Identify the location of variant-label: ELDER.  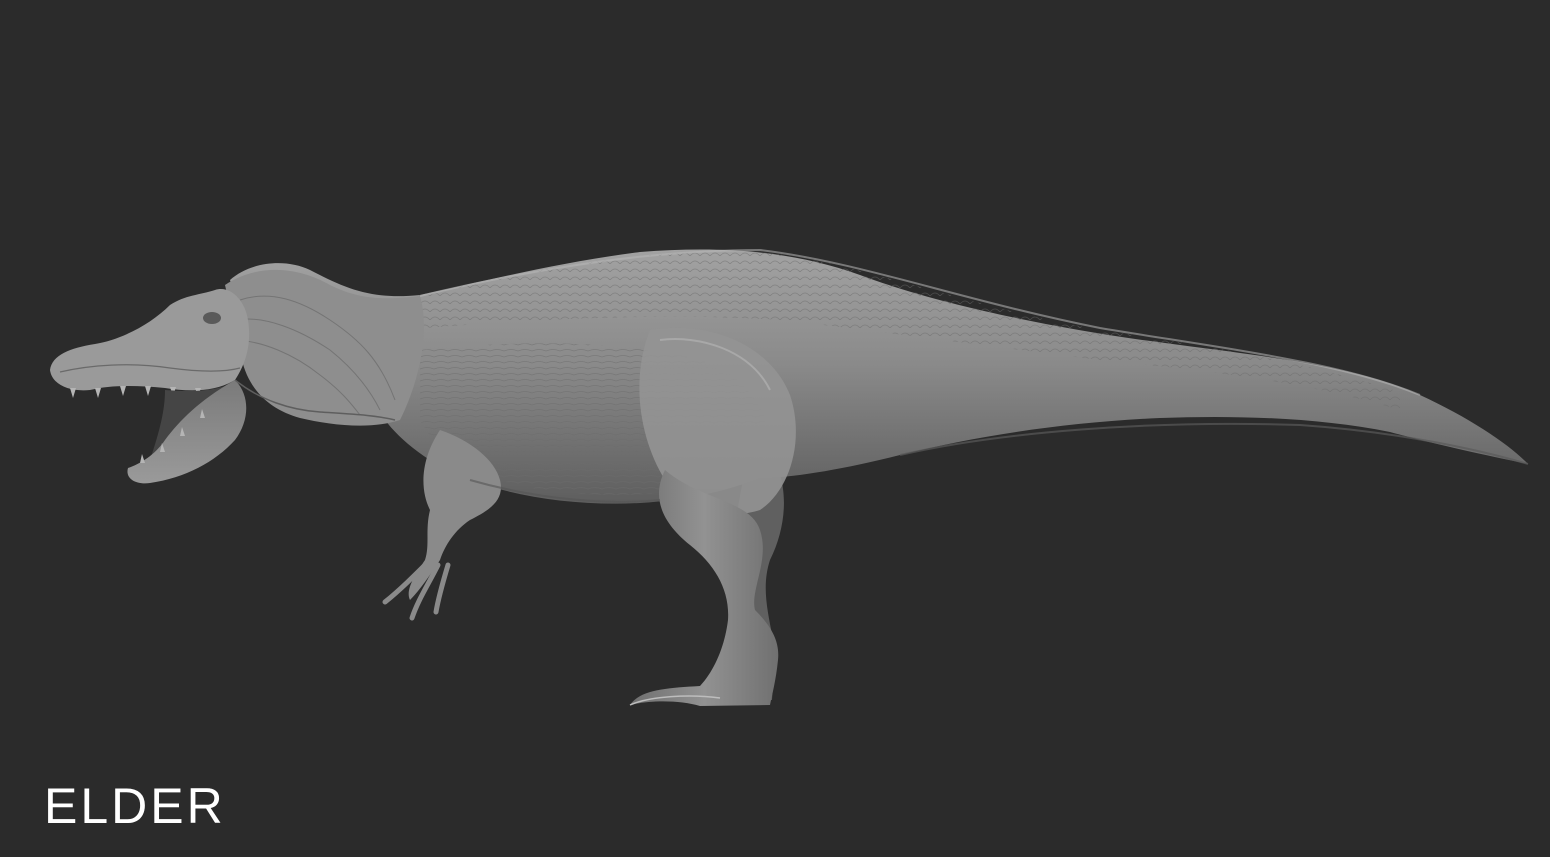
(135, 806).